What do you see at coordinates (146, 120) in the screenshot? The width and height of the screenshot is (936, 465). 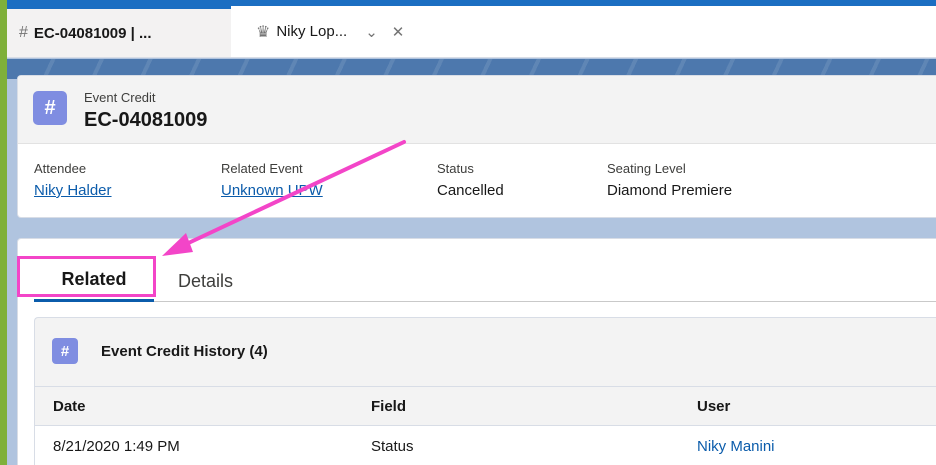 I see `record-title: EC-04081009` at bounding box center [146, 120].